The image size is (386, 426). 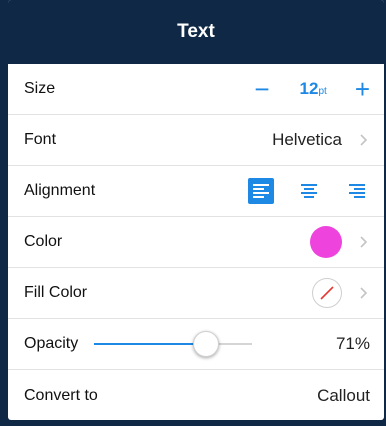 I want to click on size-stepper: − 12pt +, so click(x=312, y=89).